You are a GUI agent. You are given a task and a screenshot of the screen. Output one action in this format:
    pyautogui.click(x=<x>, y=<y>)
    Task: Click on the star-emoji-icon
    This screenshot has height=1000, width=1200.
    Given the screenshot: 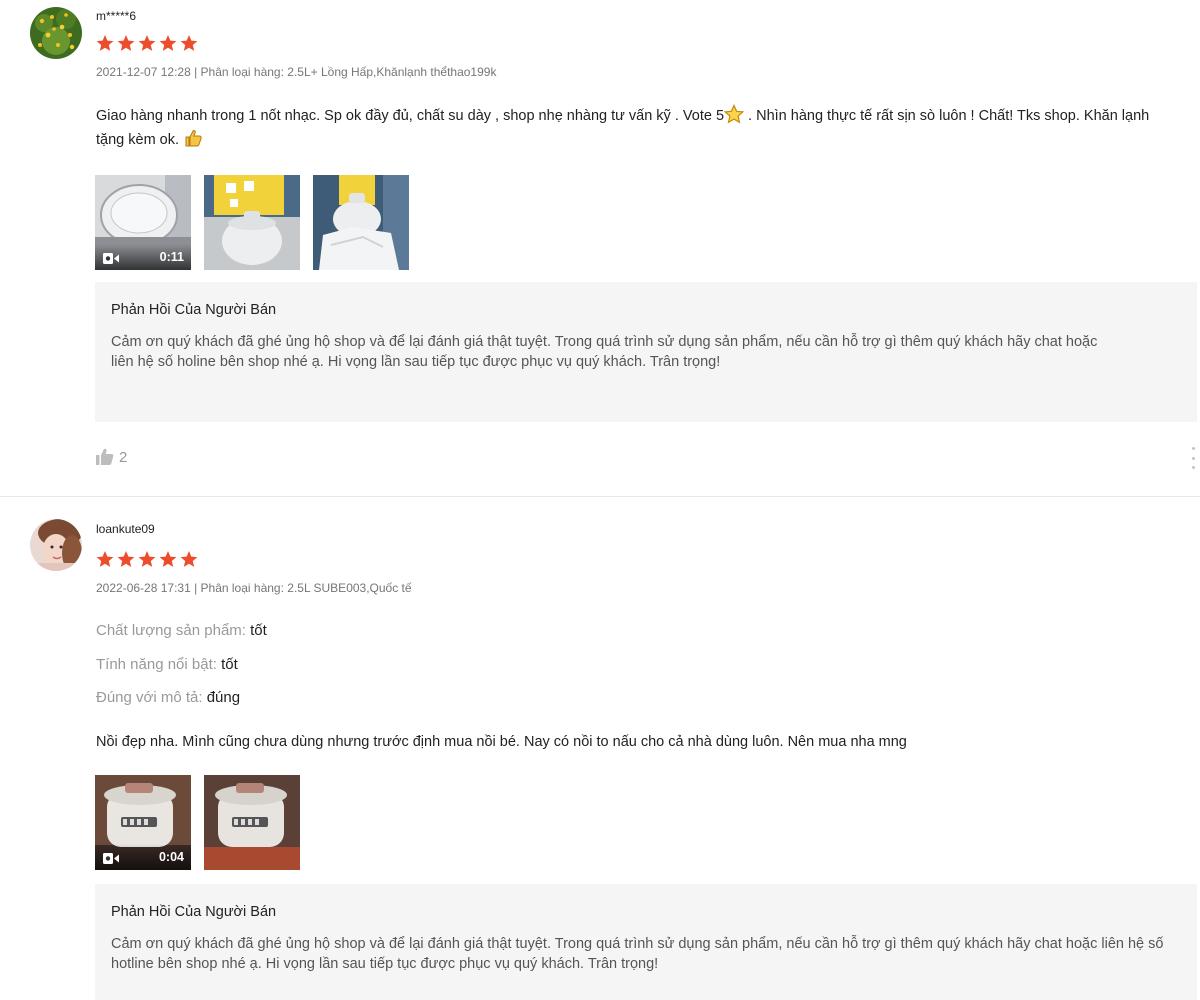 What is the action you would take?
    pyautogui.click(x=734, y=114)
    